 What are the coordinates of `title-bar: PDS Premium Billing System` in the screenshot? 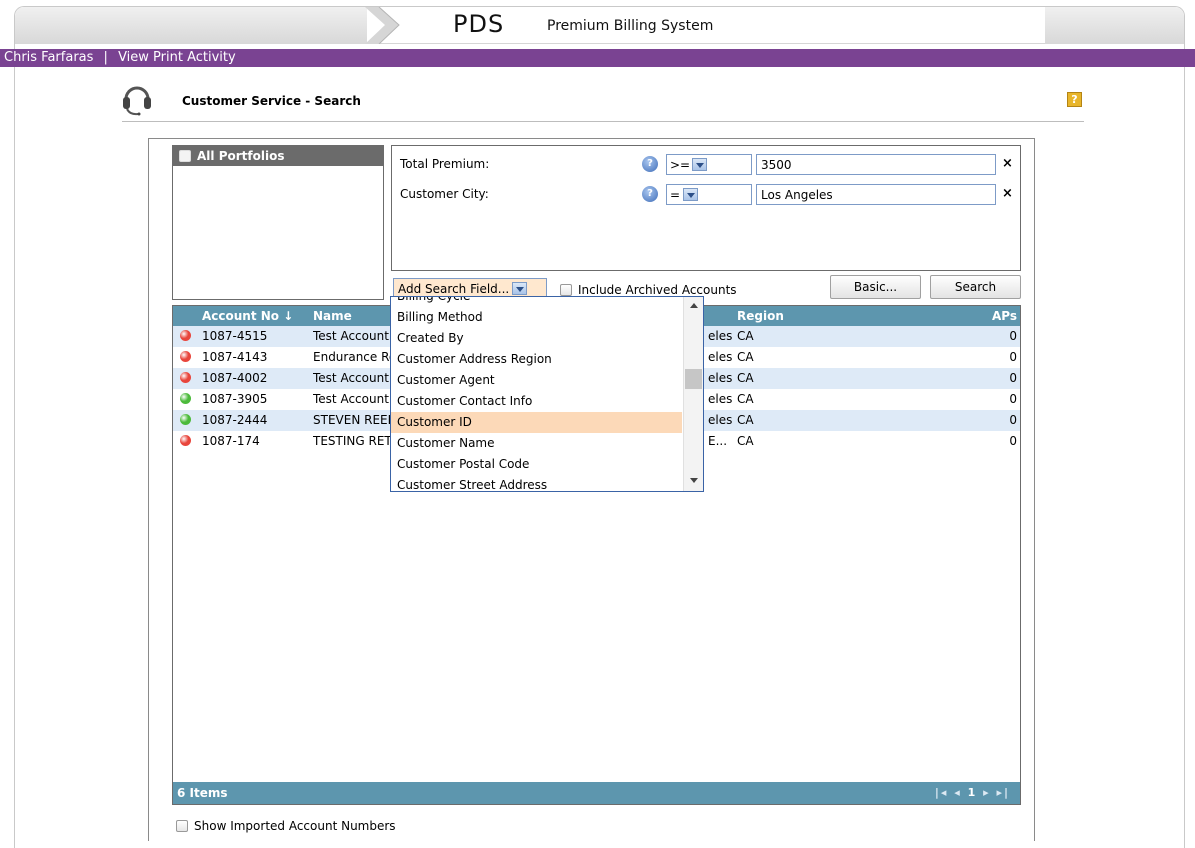 It's located at (599, 25).